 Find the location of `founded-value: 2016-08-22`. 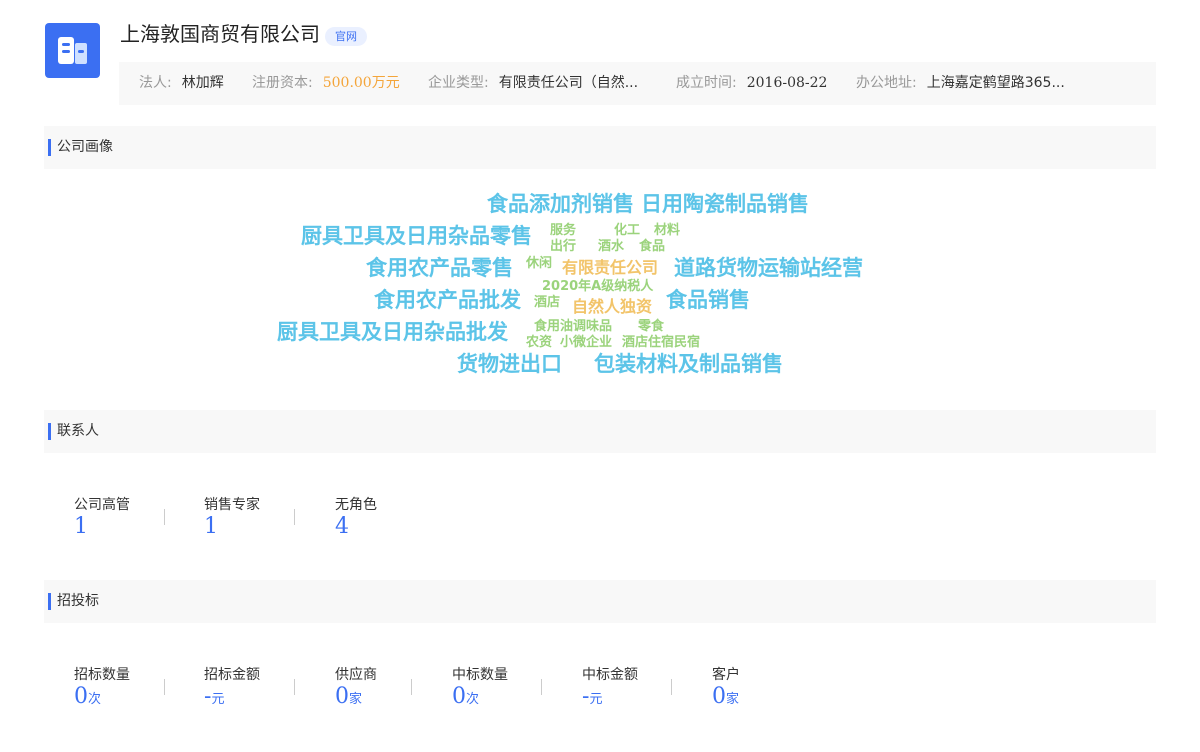

founded-value: 2016-08-22 is located at coordinates (787, 83).